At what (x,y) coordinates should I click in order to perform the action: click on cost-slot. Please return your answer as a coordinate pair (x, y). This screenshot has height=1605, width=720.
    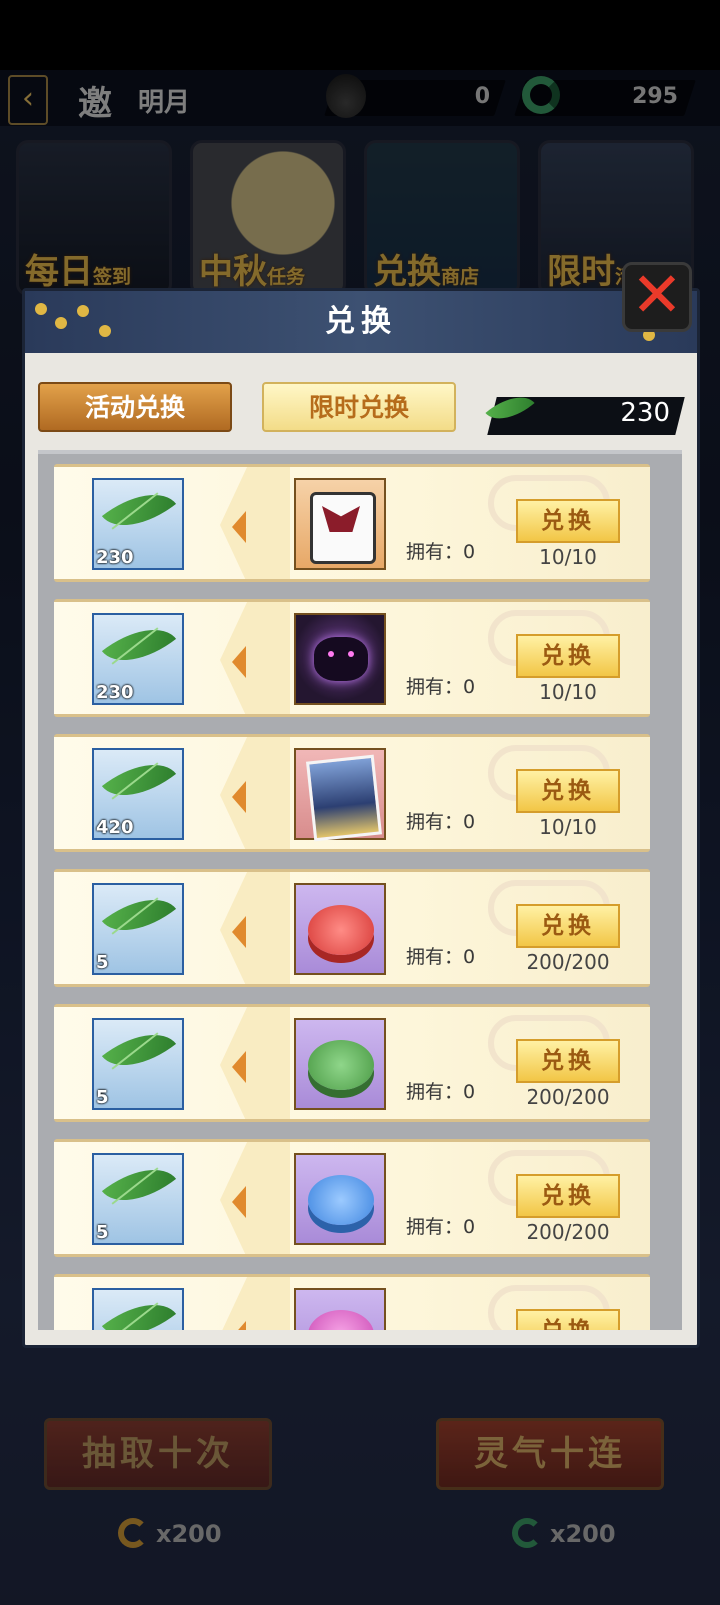
    Looking at the image, I should click on (138, 1307).